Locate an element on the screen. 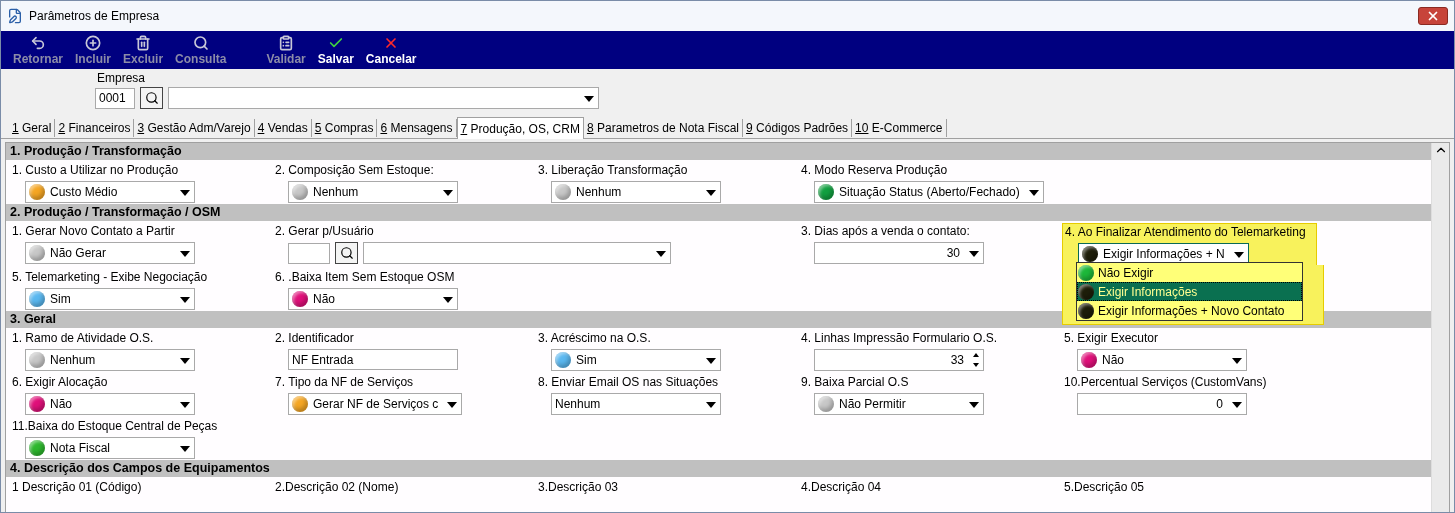  input-field: 0001 is located at coordinates (115, 98).